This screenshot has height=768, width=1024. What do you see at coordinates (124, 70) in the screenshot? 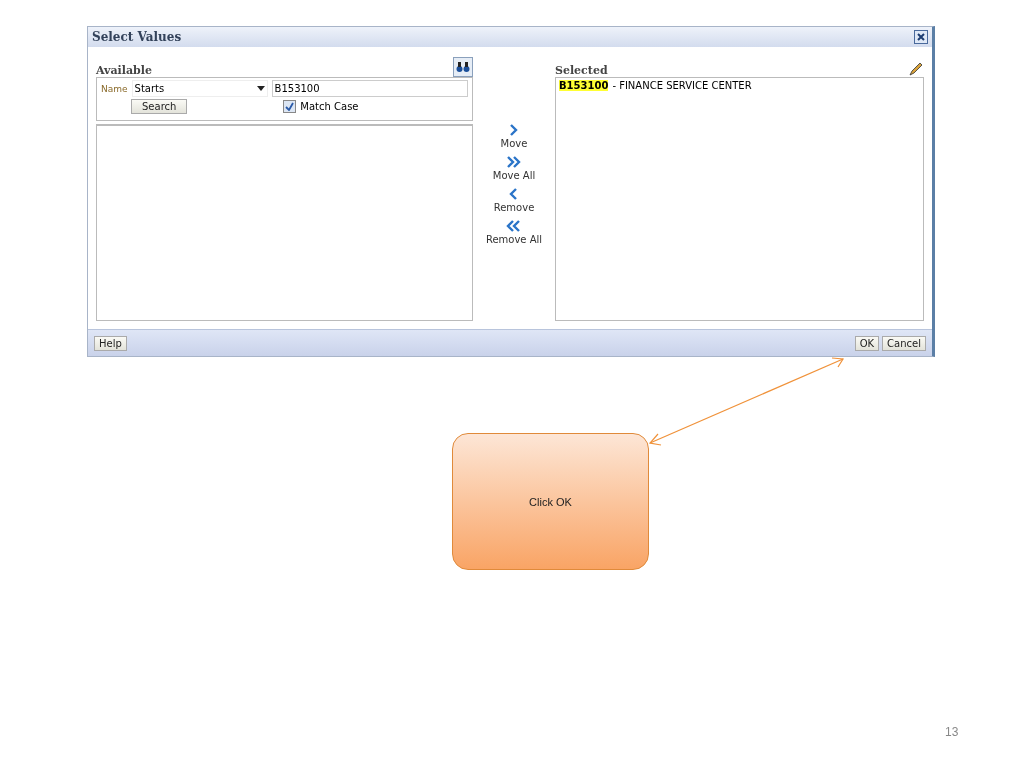
I see `available-heading: Available` at bounding box center [124, 70].